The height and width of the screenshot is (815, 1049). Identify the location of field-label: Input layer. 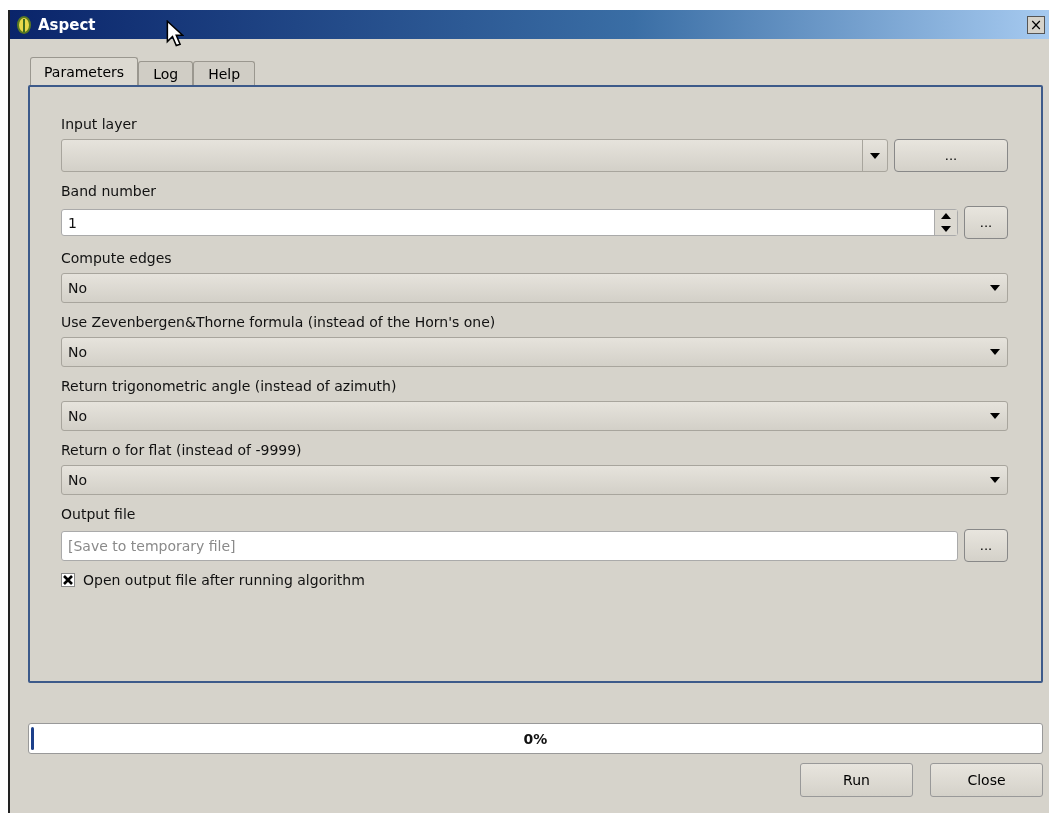
(99, 124).